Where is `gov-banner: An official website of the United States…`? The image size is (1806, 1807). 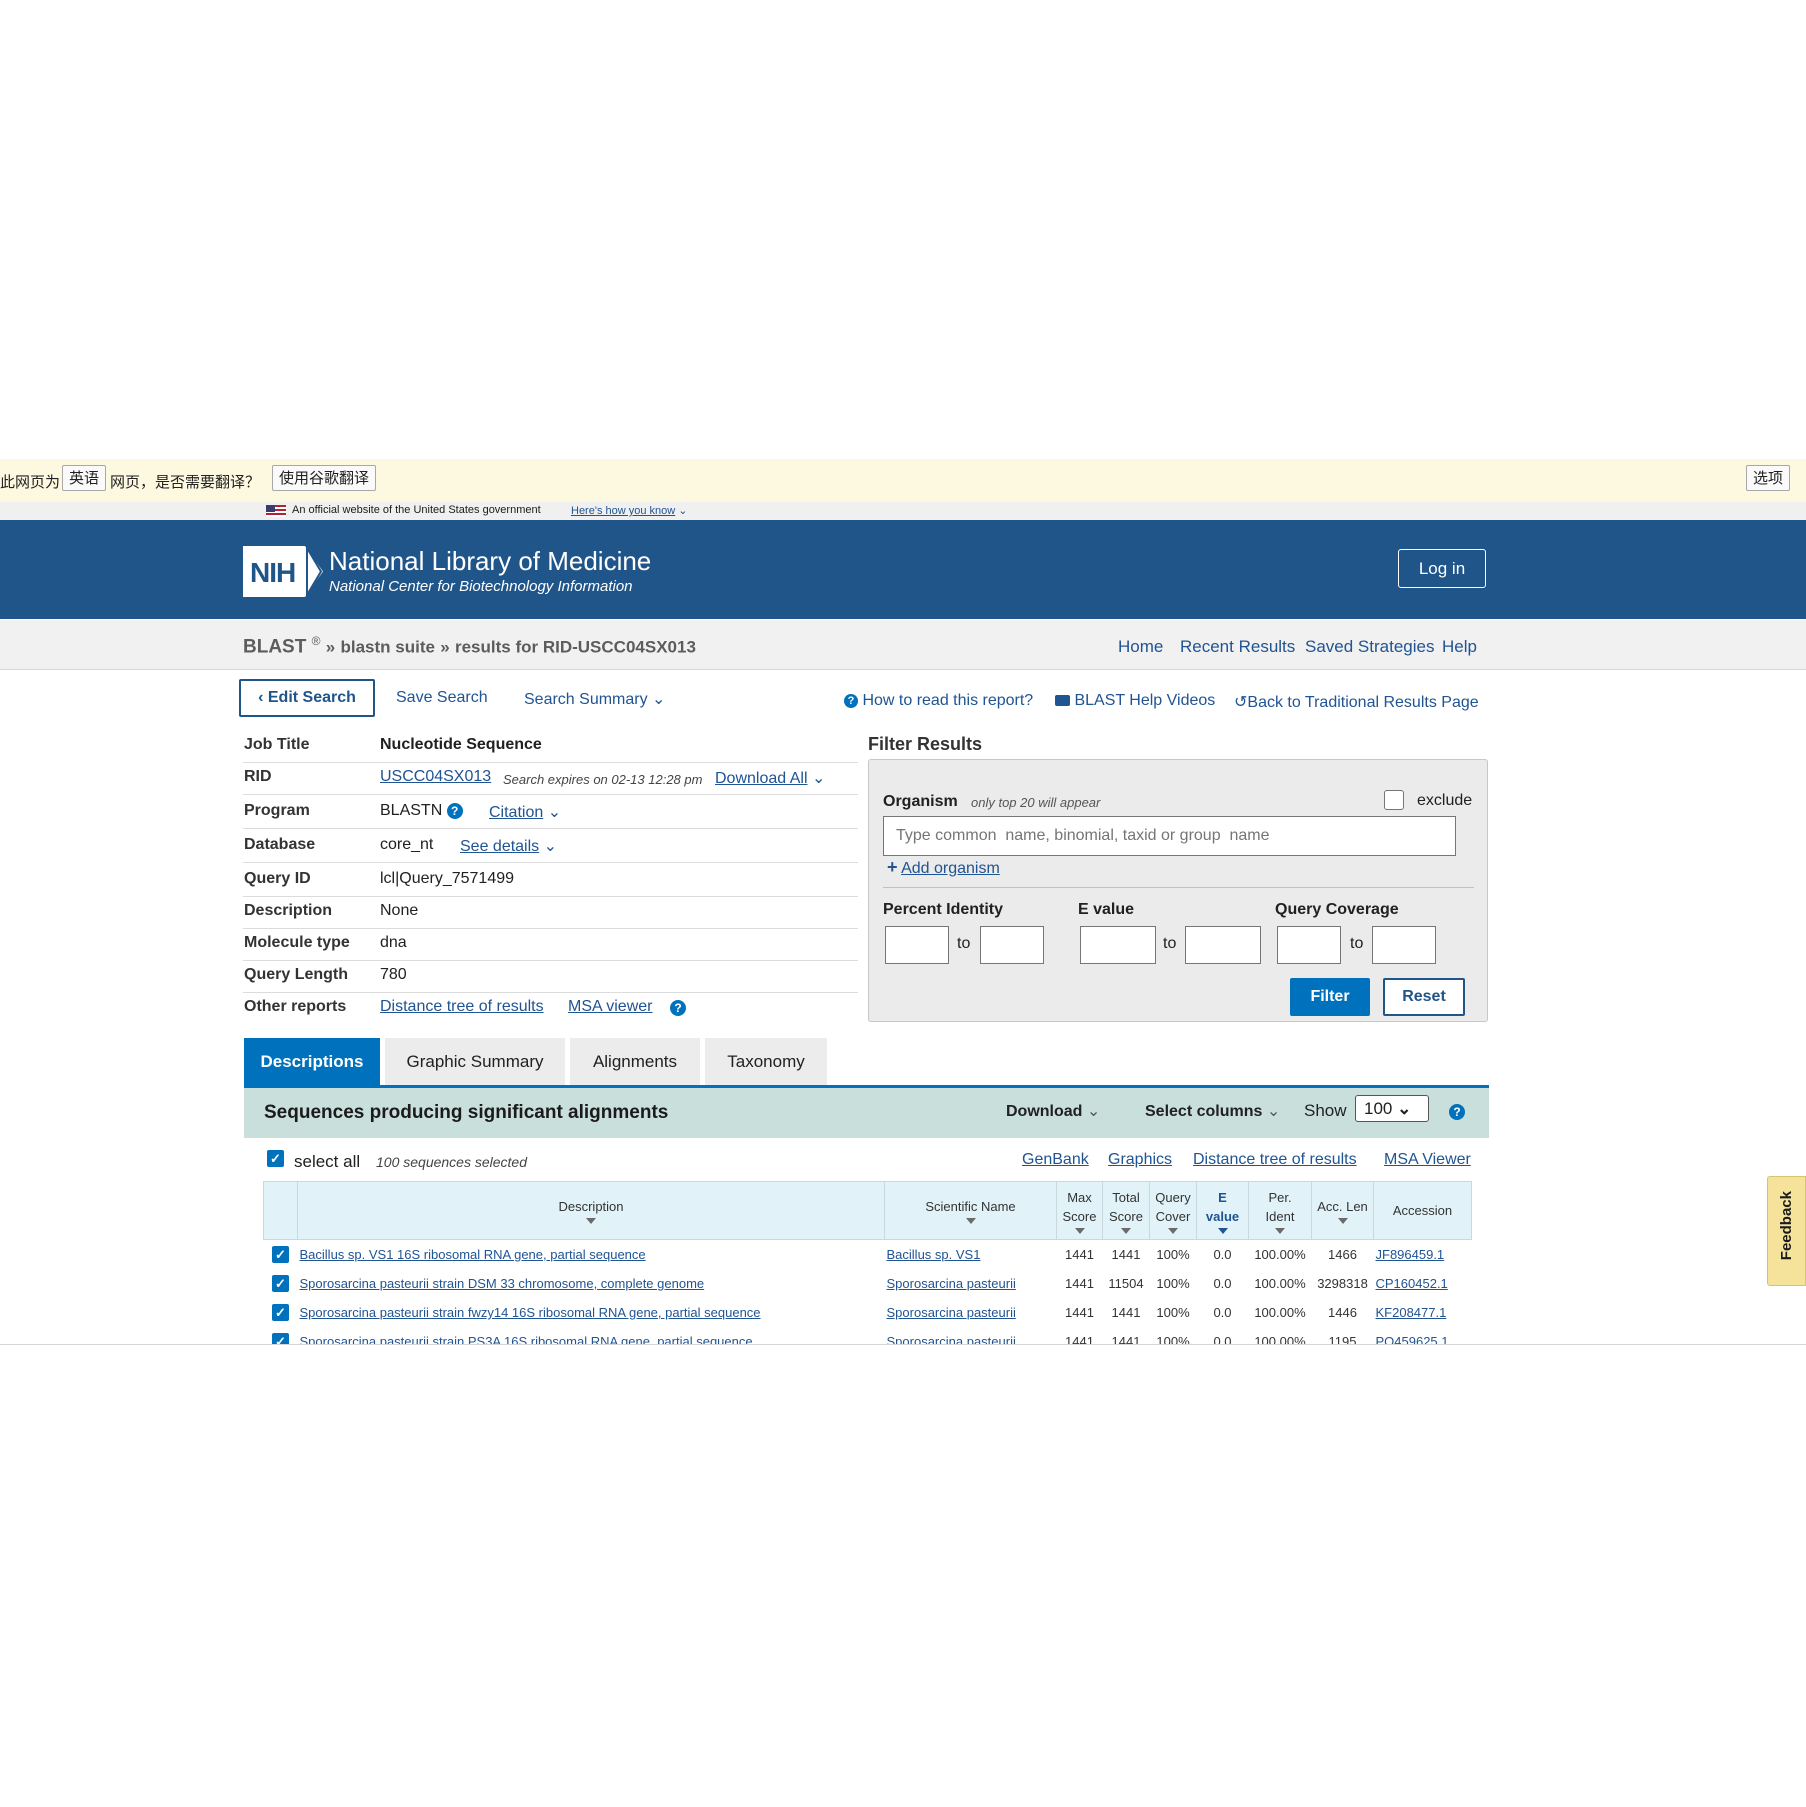 gov-banner: An official website of the United States… is located at coordinates (903, 511).